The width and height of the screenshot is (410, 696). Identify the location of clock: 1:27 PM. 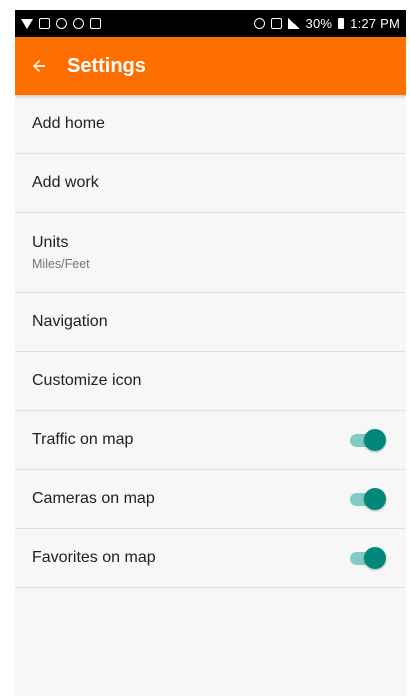
(375, 23).